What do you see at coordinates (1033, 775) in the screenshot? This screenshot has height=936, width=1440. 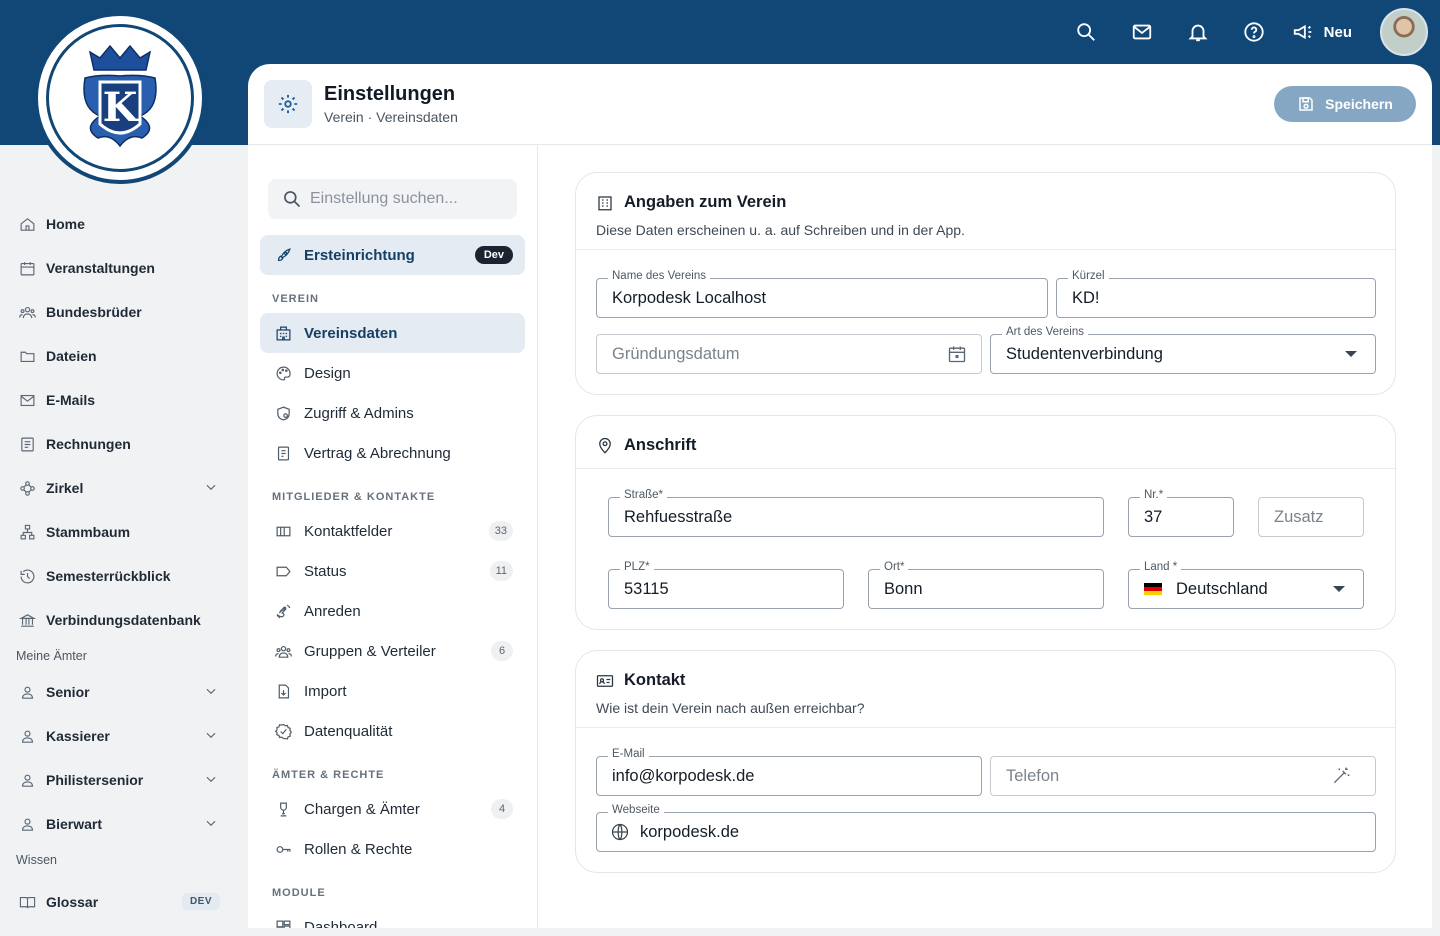 I see `field-placeholder: Telefon` at bounding box center [1033, 775].